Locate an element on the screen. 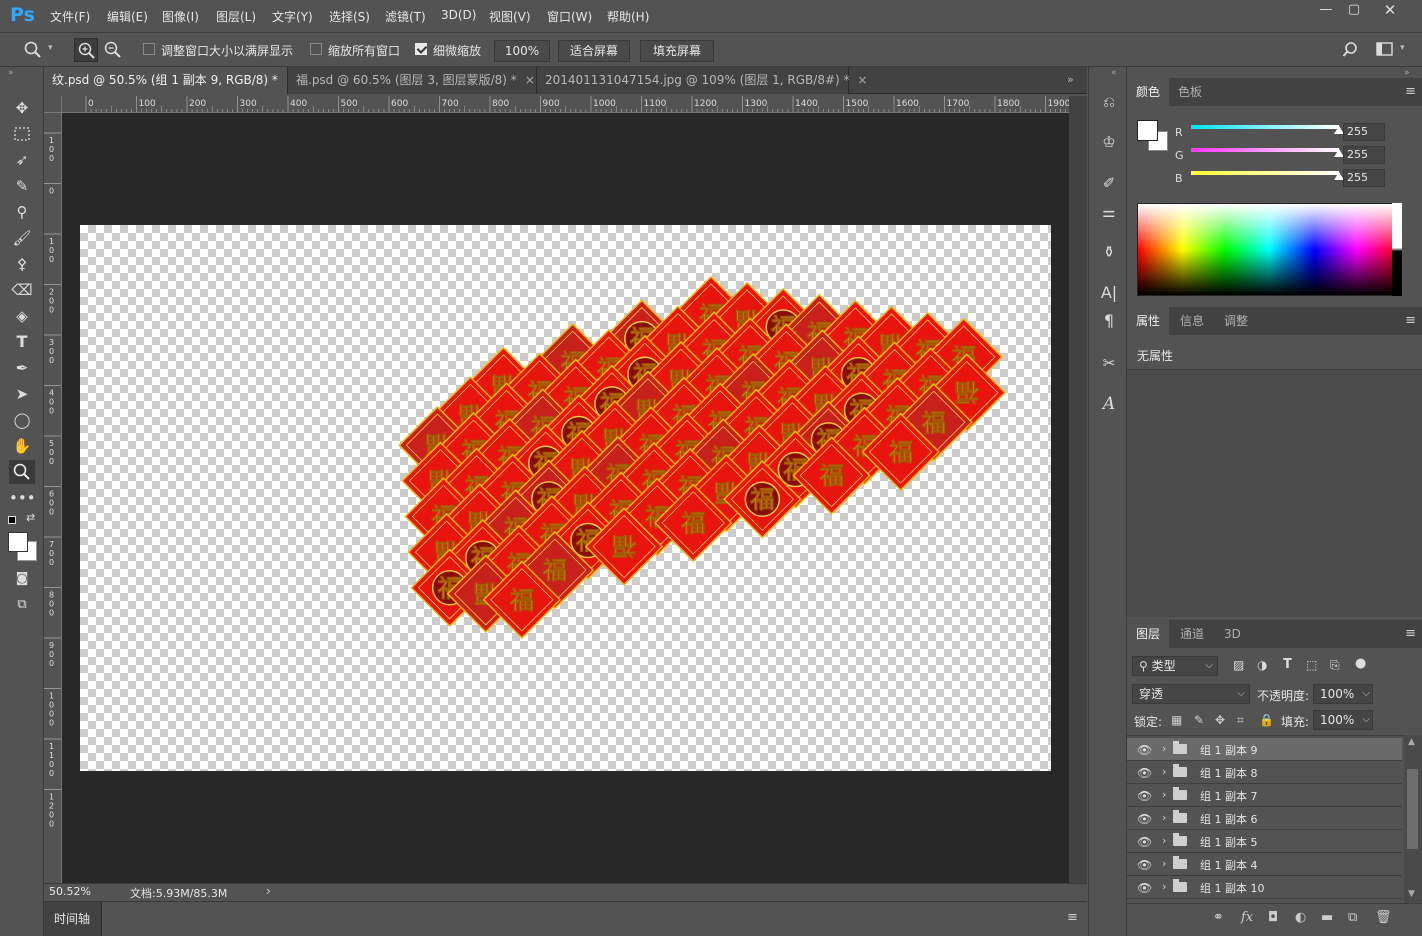  zoom-all-checkbox is located at coordinates (316, 49).